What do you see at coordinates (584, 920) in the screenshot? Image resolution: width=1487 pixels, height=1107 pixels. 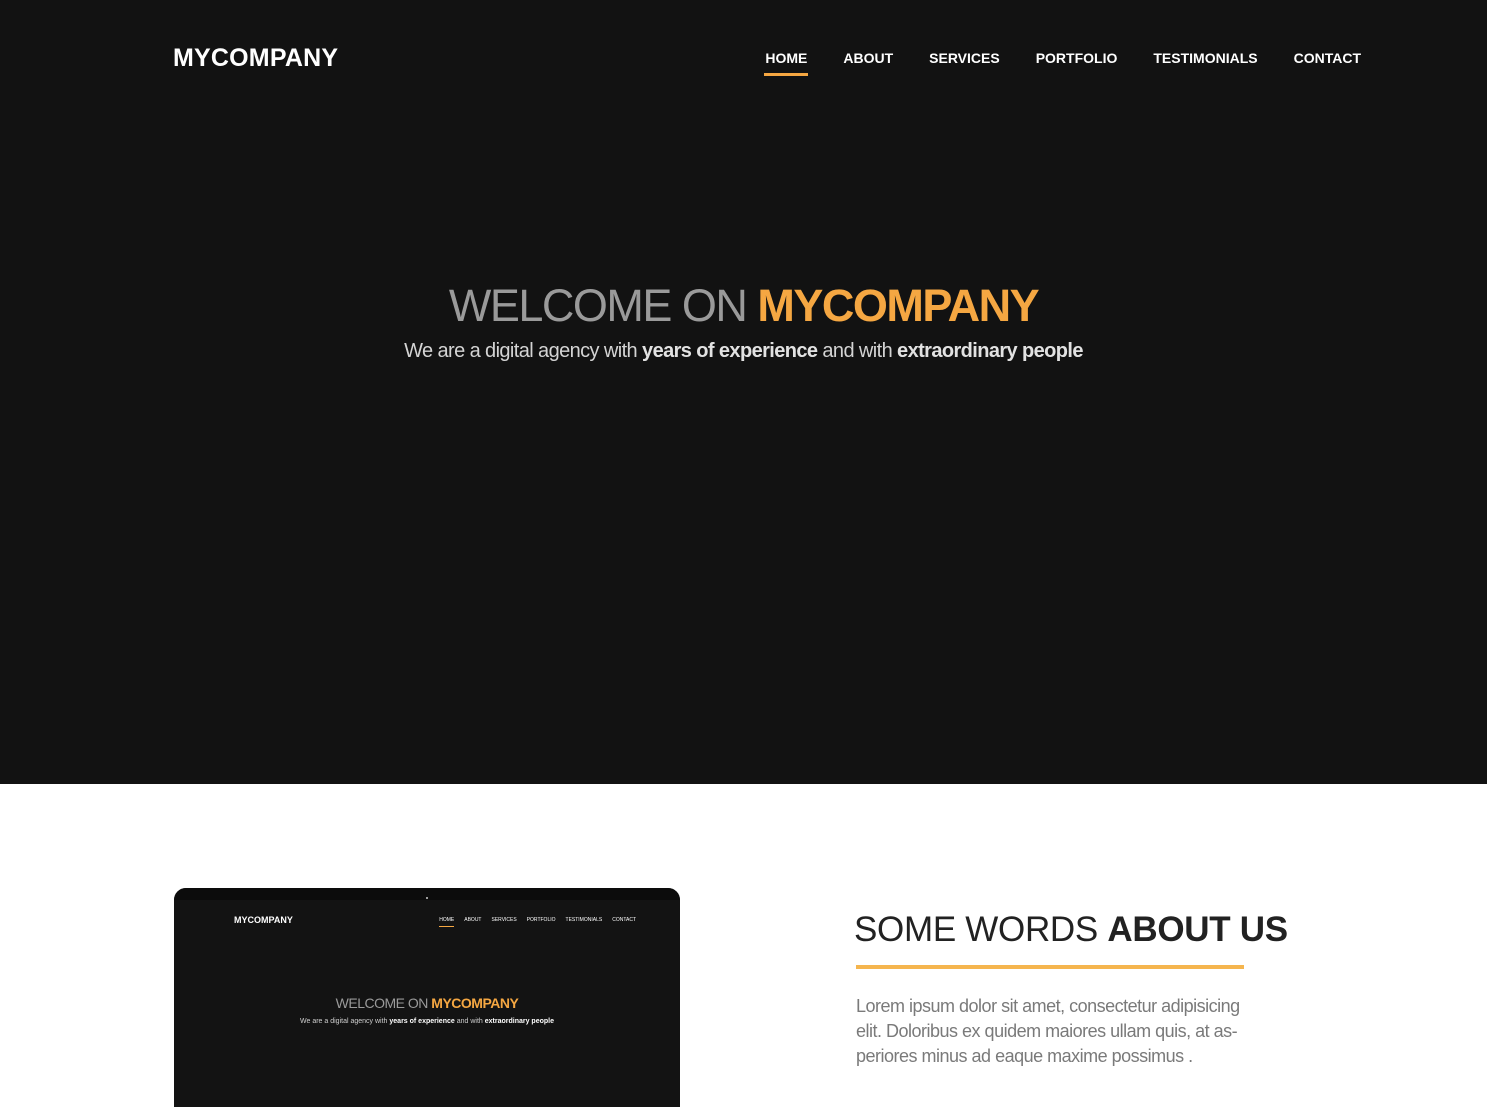 I see `mockup-nav-item: TESTIMONIALS` at bounding box center [584, 920].